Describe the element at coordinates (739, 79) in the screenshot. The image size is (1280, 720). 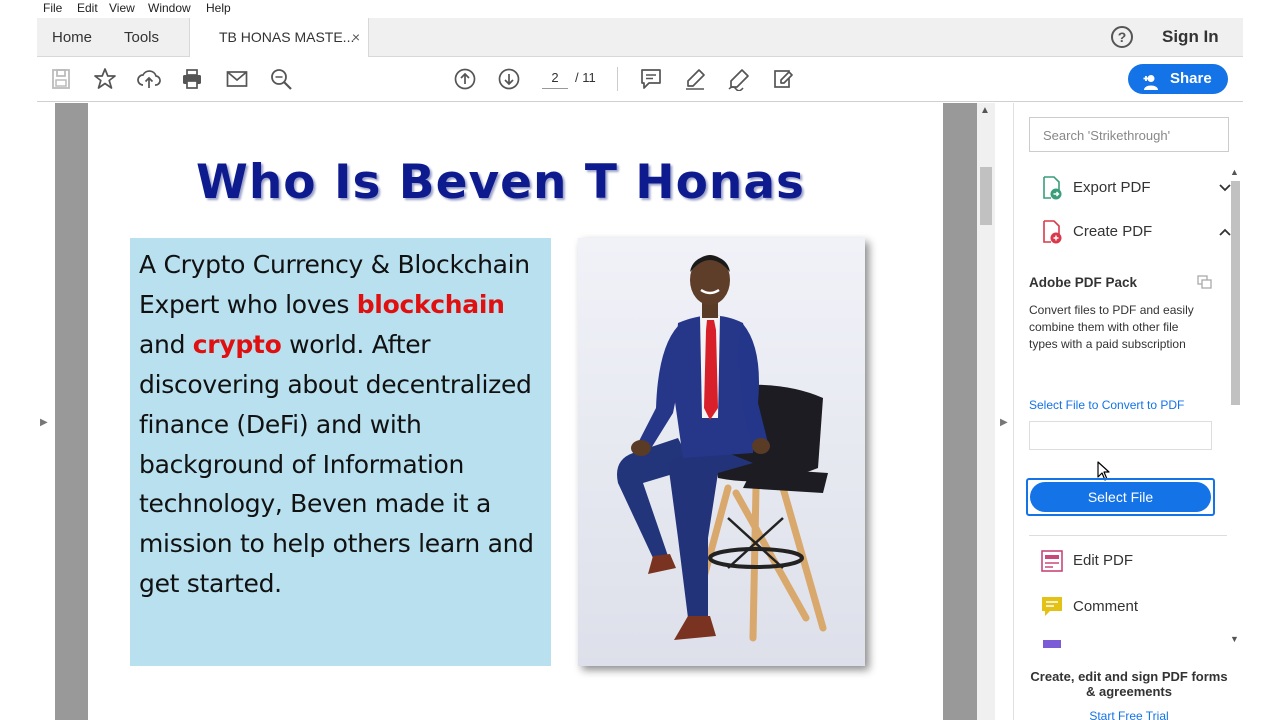
I see `sign-icon` at that location.